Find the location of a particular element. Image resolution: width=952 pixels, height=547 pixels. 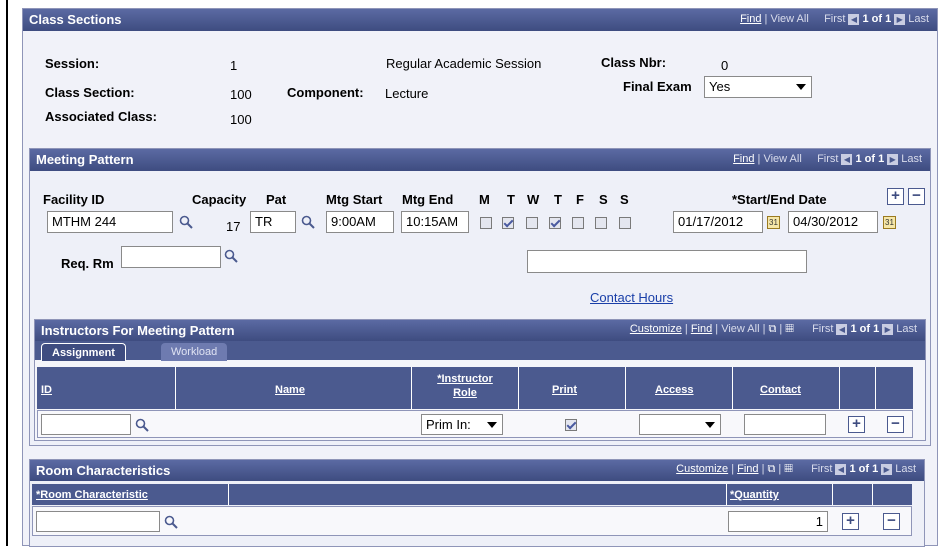

instructor-id-input is located at coordinates (86, 424).